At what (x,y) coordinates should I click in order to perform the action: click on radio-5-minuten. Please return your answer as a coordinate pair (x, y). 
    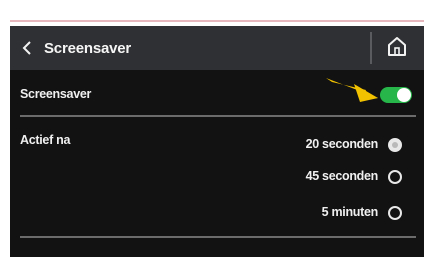
    Looking at the image, I should click on (395, 213).